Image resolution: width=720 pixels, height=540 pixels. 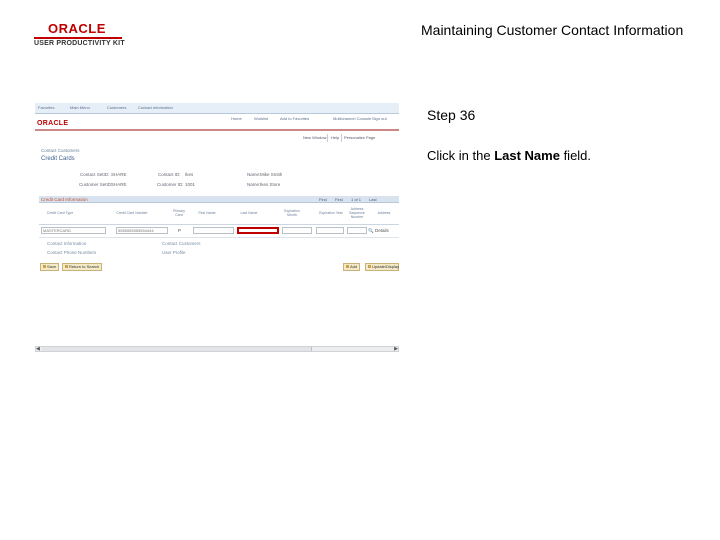 What do you see at coordinates (219, 224) in the screenshot?
I see `grid-header-divider` at bounding box center [219, 224].